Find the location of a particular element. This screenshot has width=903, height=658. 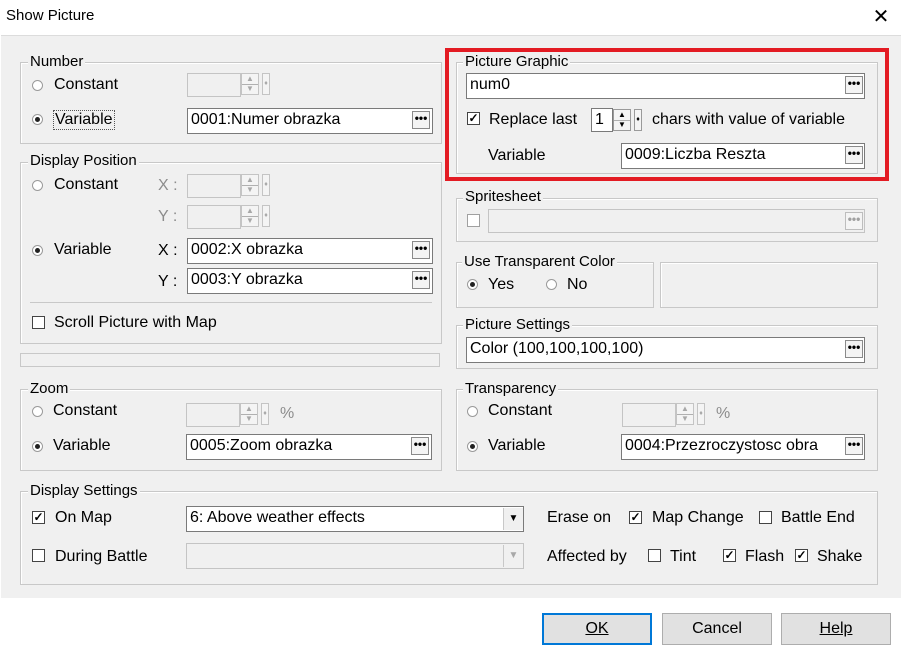

shake-checkbox: ✓ is located at coordinates (801, 555).